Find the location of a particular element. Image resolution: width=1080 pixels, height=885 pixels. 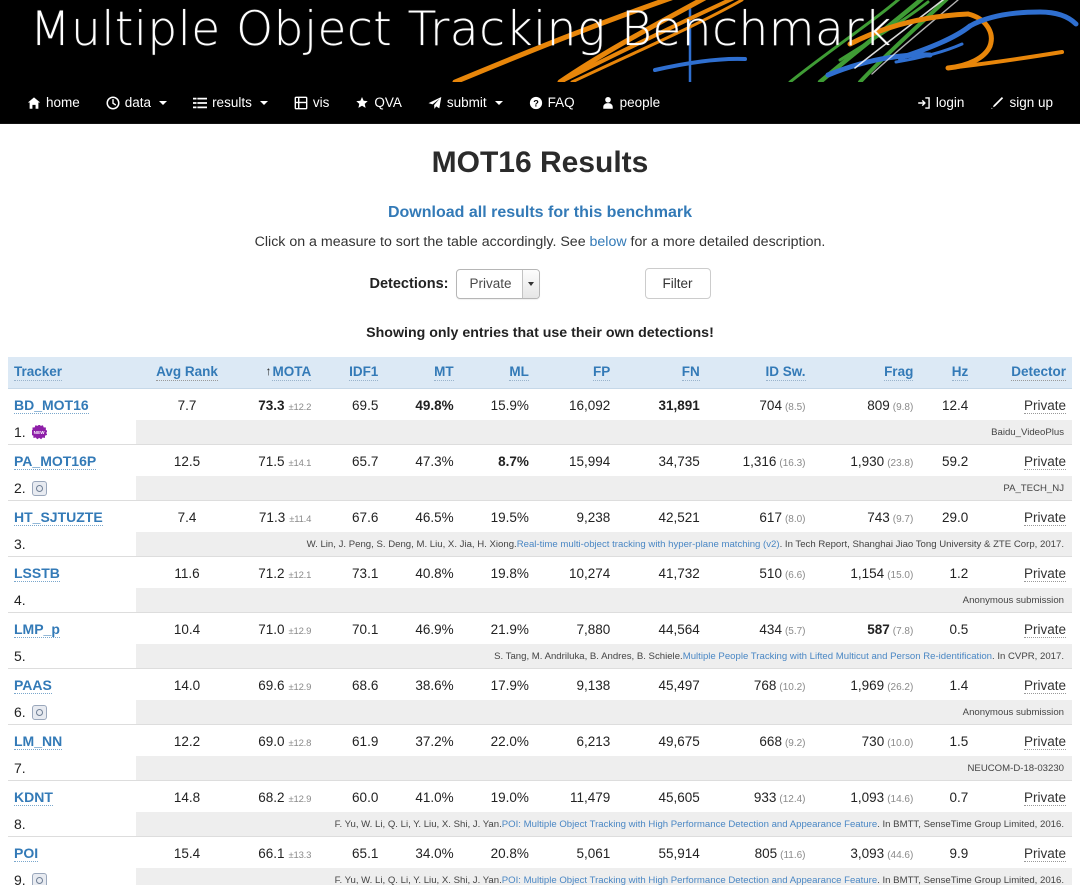

column-header-id-sw: ID Sw. is located at coordinates (758, 373).